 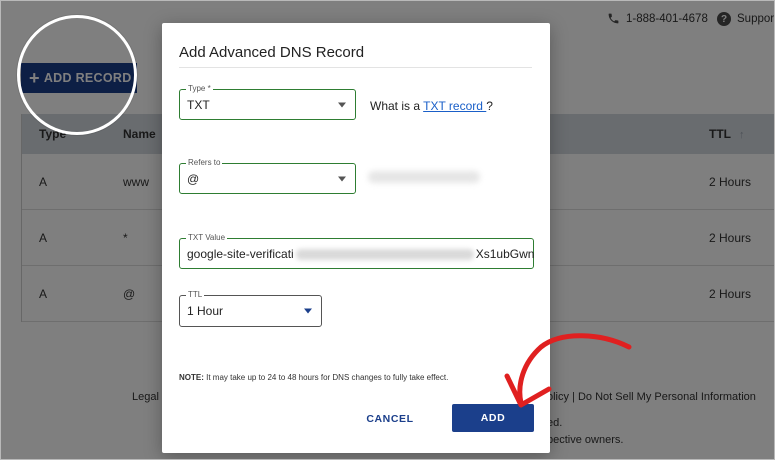 What do you see at coordinates (424, 177) in the screenshot?
I see `blurred-domain` at bounding box center [424, 177].